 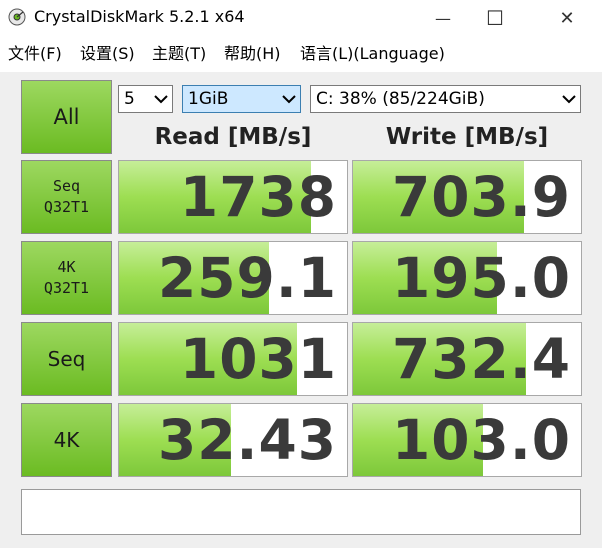 I want to click on 4k-write-result: 103.0, so click(x=467, y=440).